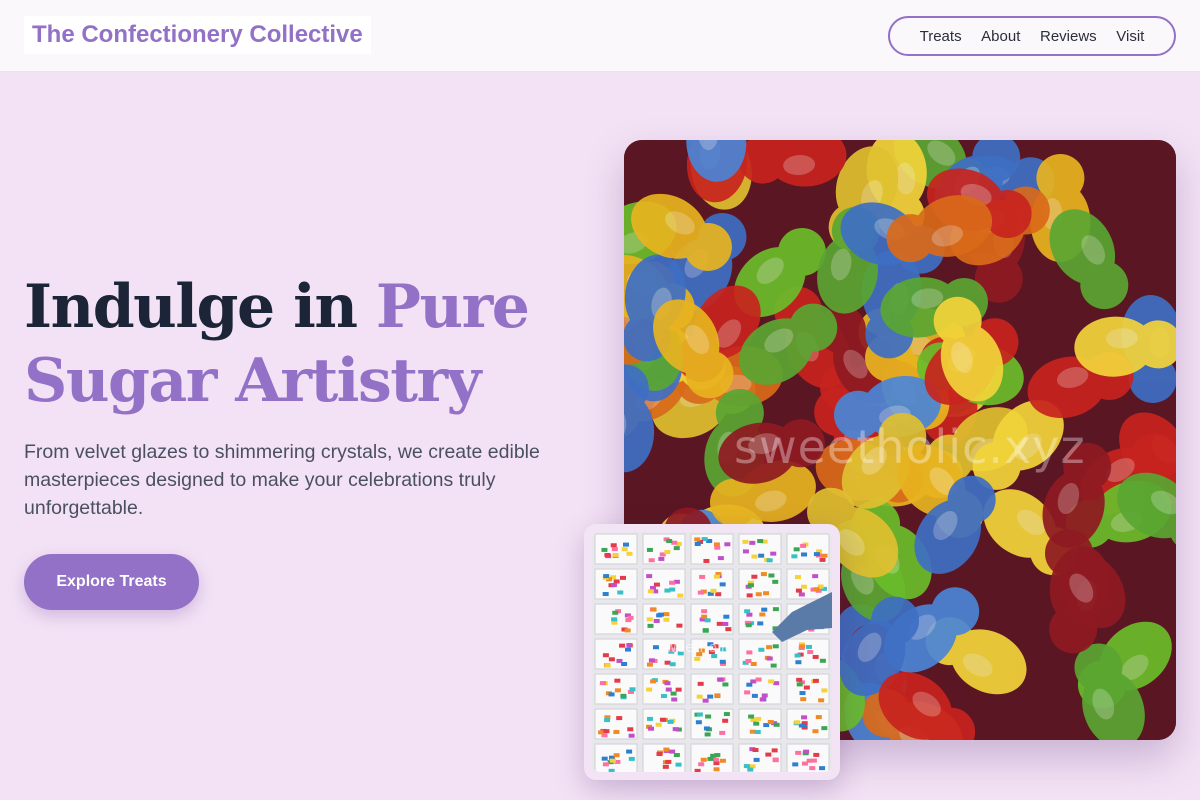 This screenshot has height=800, width=1200. Describe the element at coordinates (1032, 36) in the screenshot. I see `main-nav: Treats About Reviews Visit` at that location.